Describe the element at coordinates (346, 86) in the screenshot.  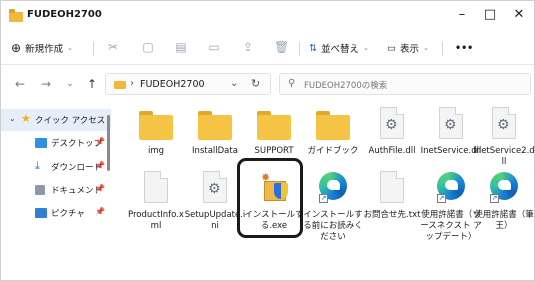
I see `search-placeholder: FUDEOH2700の検索` at that location.